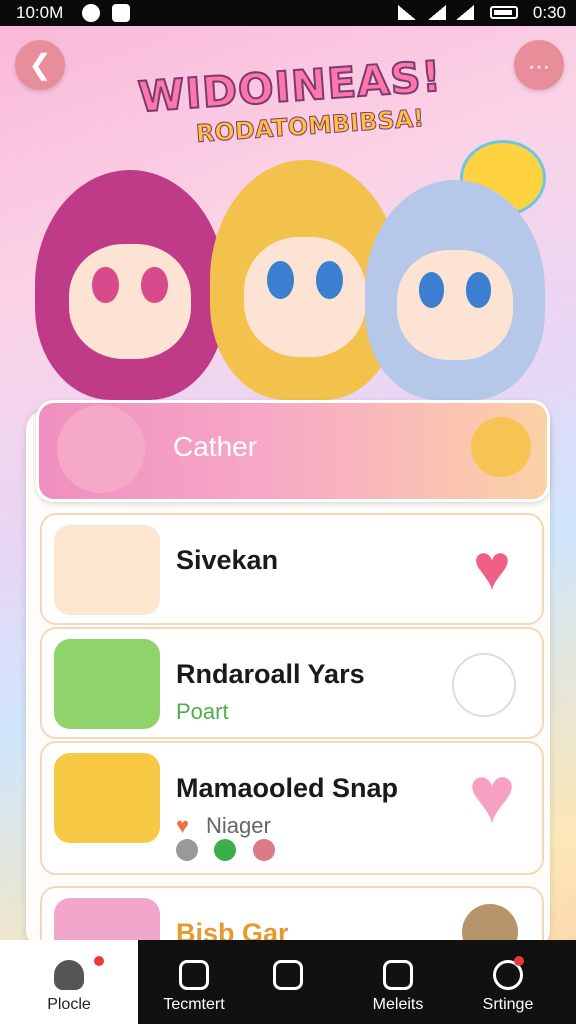 This screenshot has width=576, height=1024. What do you see at coordinates (492, 795) in the screenshot?
I see `heart-cloud-icon: ♥` at bounding box center [492, 795].